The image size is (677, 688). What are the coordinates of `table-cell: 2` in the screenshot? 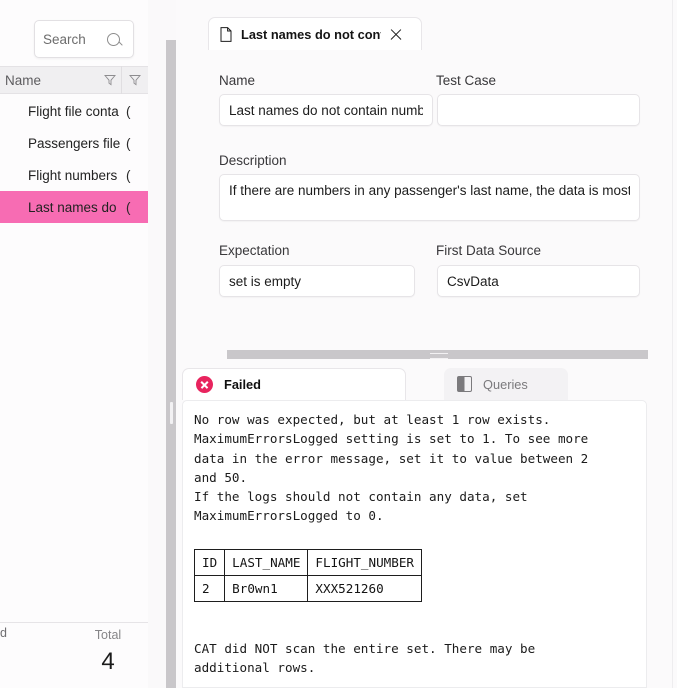 It's located at (209, 588).